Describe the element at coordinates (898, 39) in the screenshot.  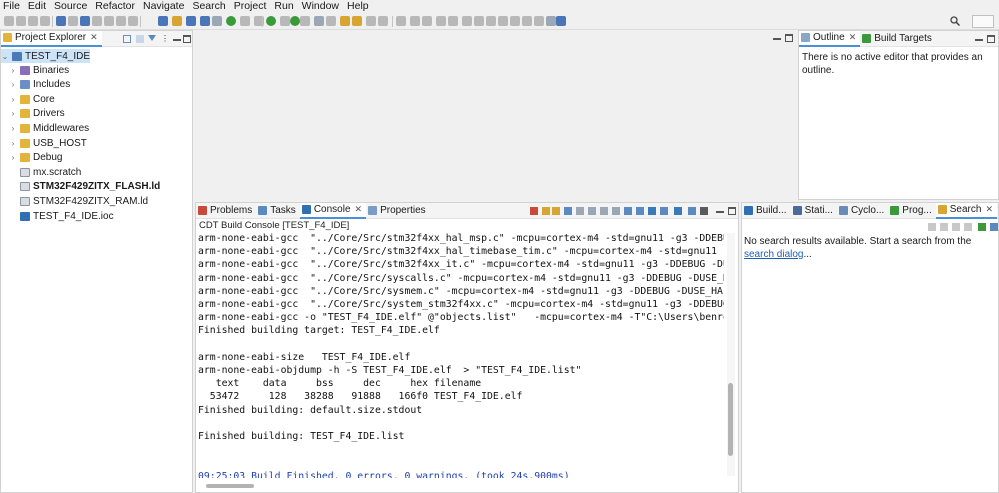
I see `tab-build-targets: Build Targets` at that location.